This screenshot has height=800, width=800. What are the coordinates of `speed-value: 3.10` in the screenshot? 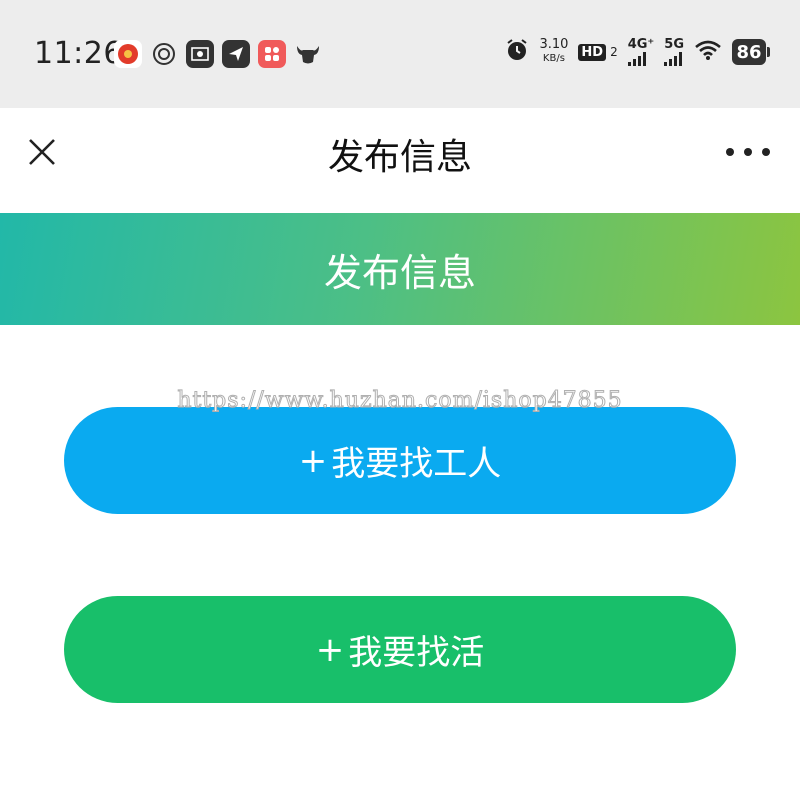 It's located at (554, 44).